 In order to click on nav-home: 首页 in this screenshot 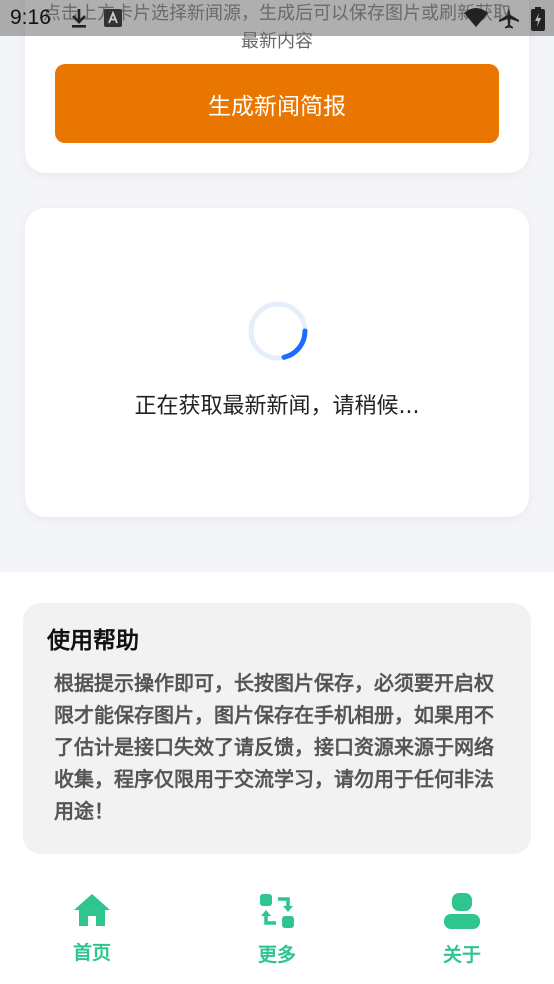, I will do `click(92, 928)`.